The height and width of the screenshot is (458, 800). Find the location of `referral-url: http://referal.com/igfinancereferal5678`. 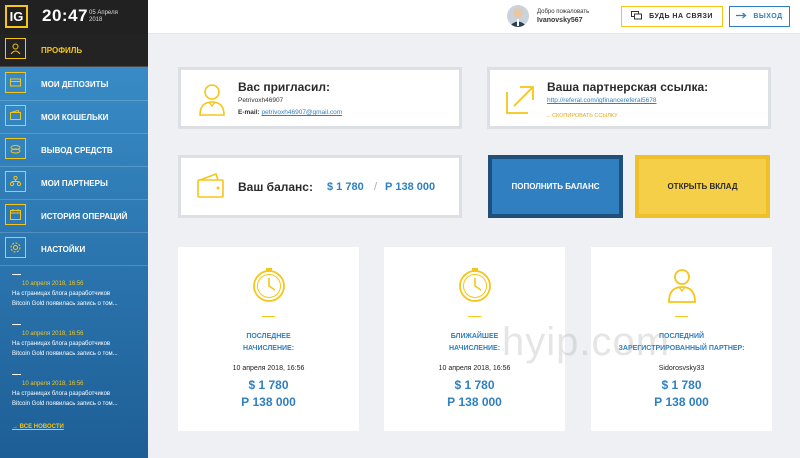

referral-url: http://referal.com/igfinancereferal5678 is located at coordinates (601, 100).